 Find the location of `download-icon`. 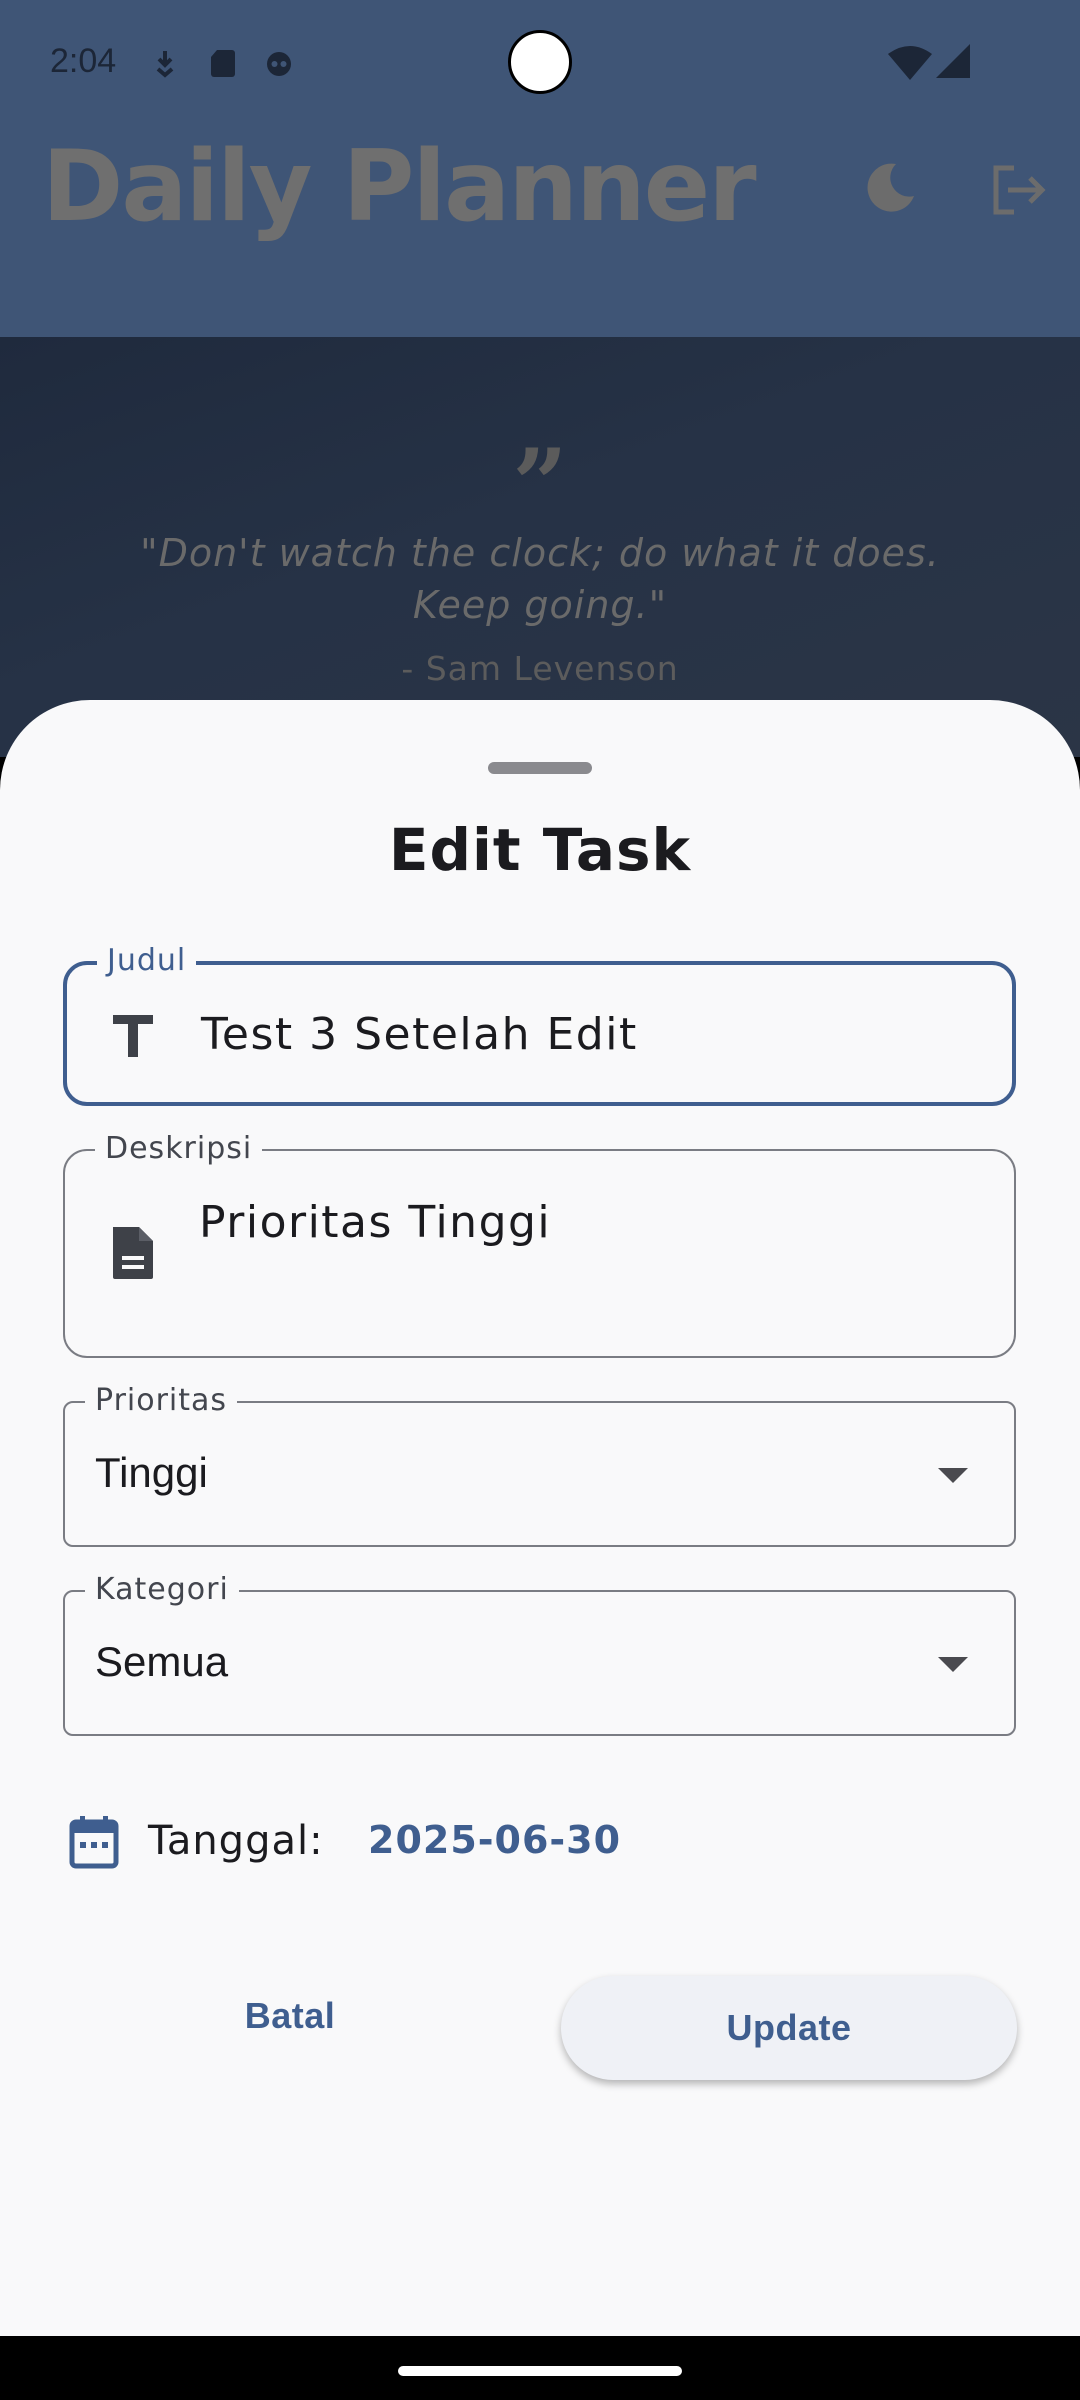

download-icon is located at coordinates (165, 64).